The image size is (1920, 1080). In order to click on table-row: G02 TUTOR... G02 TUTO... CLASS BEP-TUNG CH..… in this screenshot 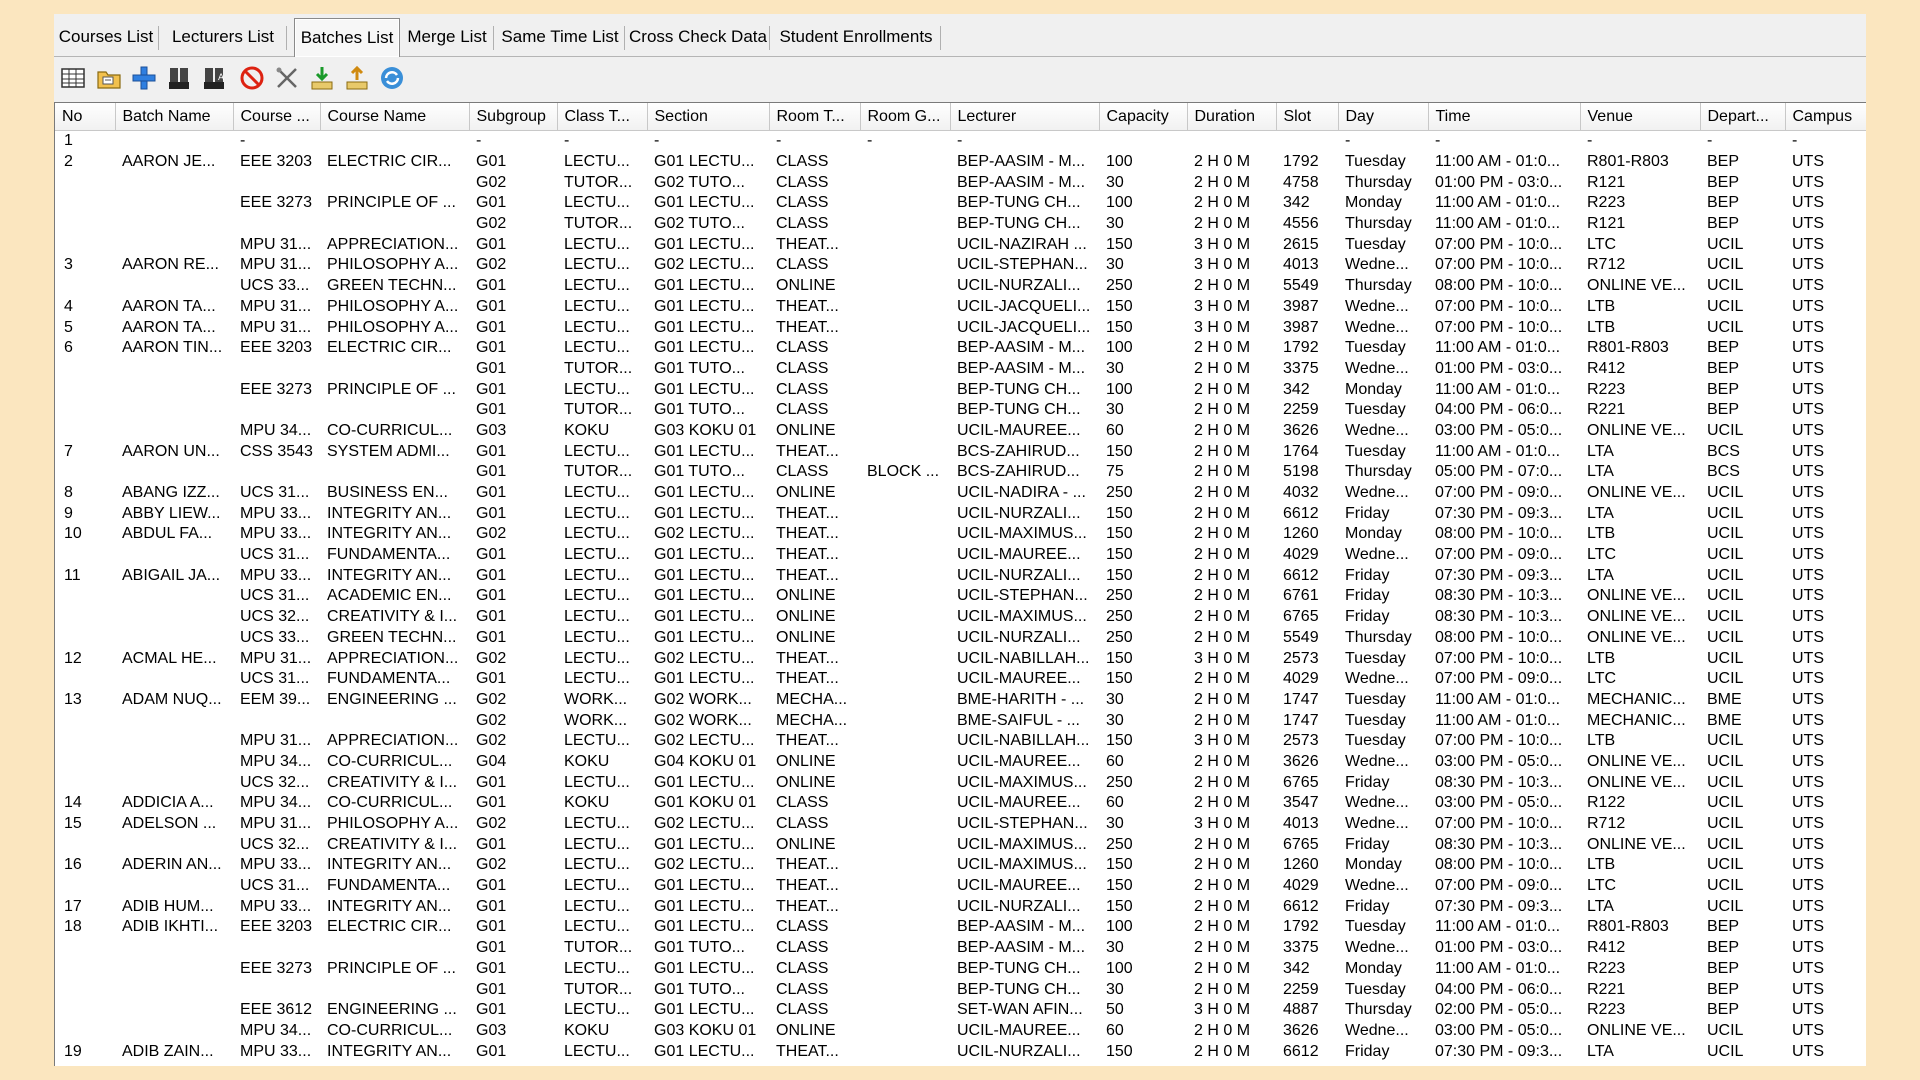, I will do `click(960, 224)`.